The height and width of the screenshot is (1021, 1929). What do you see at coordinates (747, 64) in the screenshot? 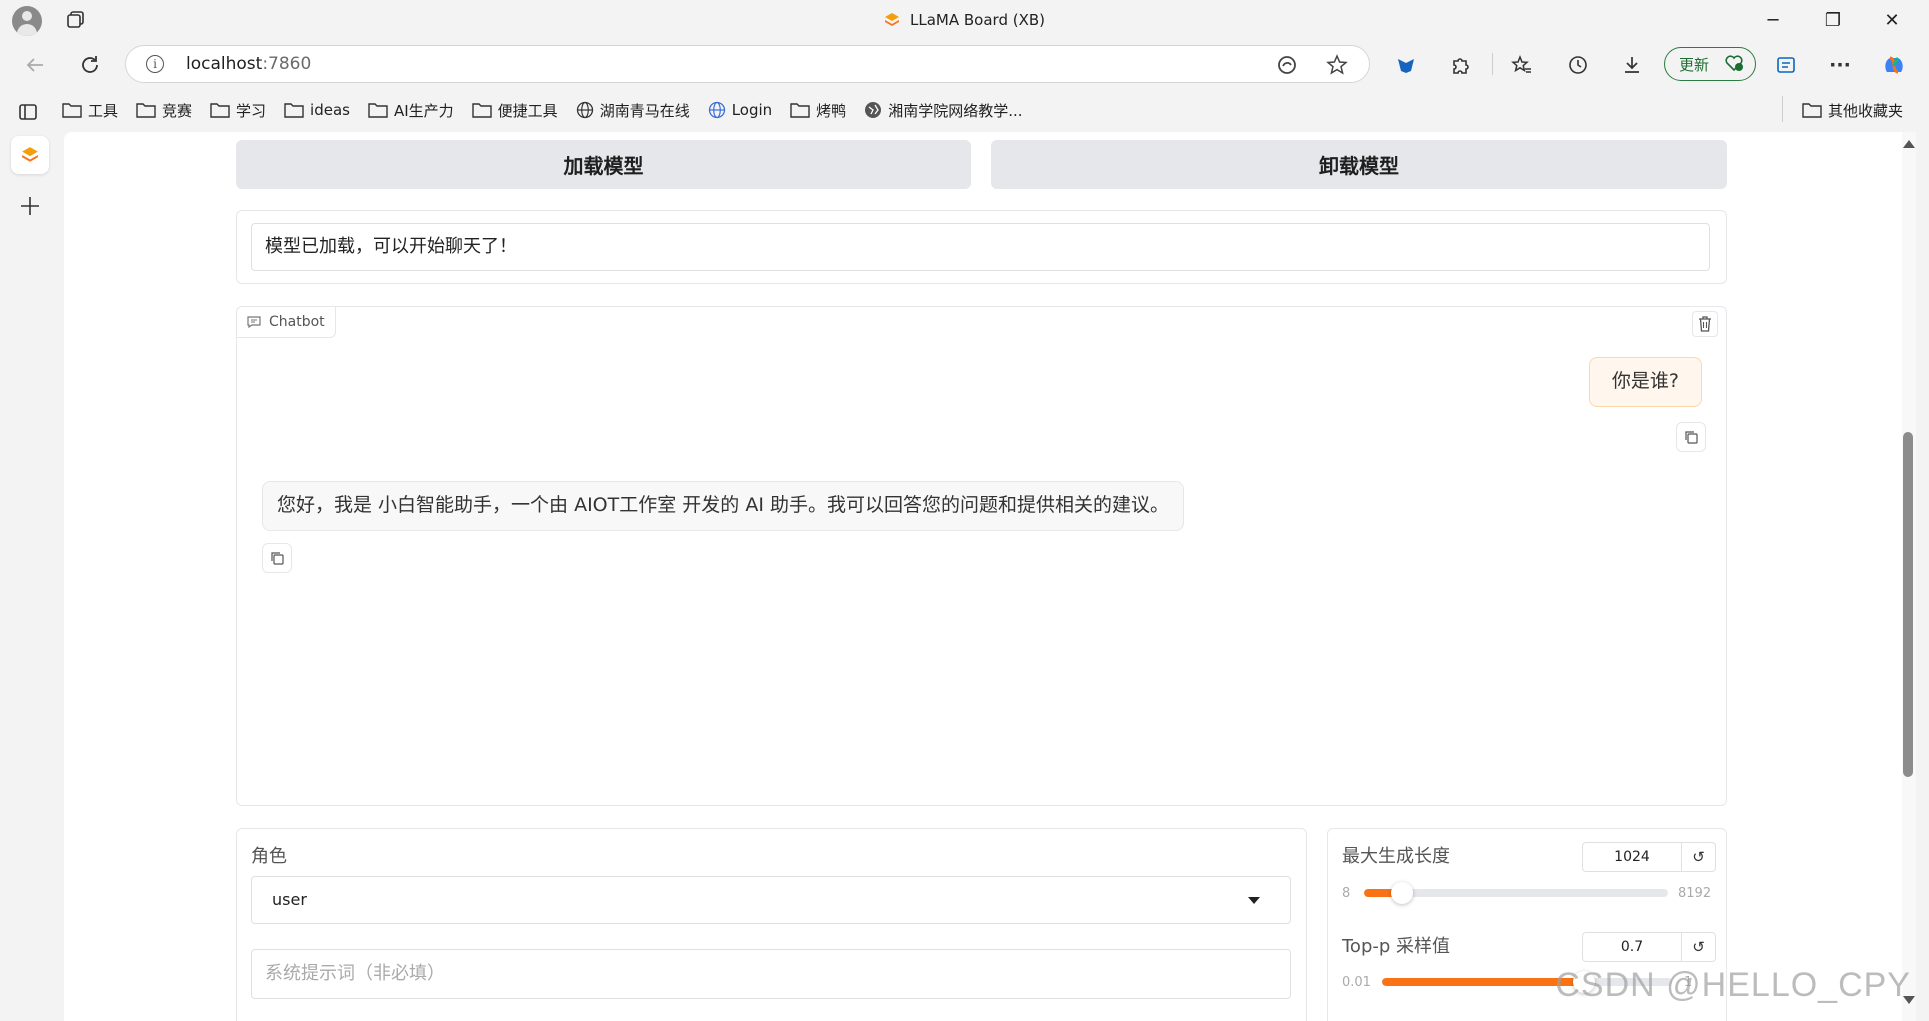
I see `address-bar: i localhost:7860` at bounding box center [747, 64].